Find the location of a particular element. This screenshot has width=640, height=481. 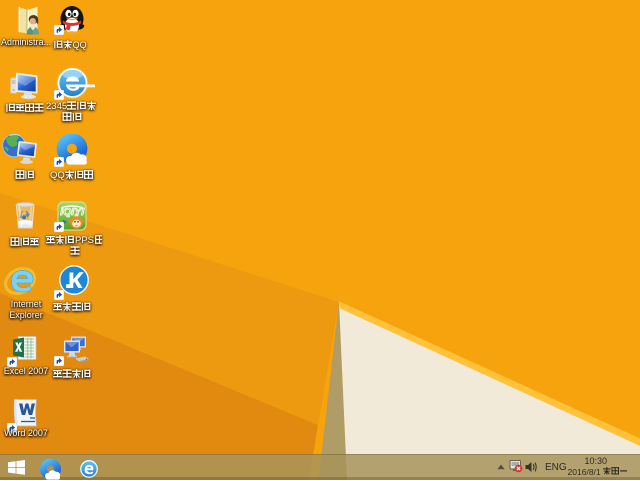

svg-text: PPS is located at coordinates (84, 240).